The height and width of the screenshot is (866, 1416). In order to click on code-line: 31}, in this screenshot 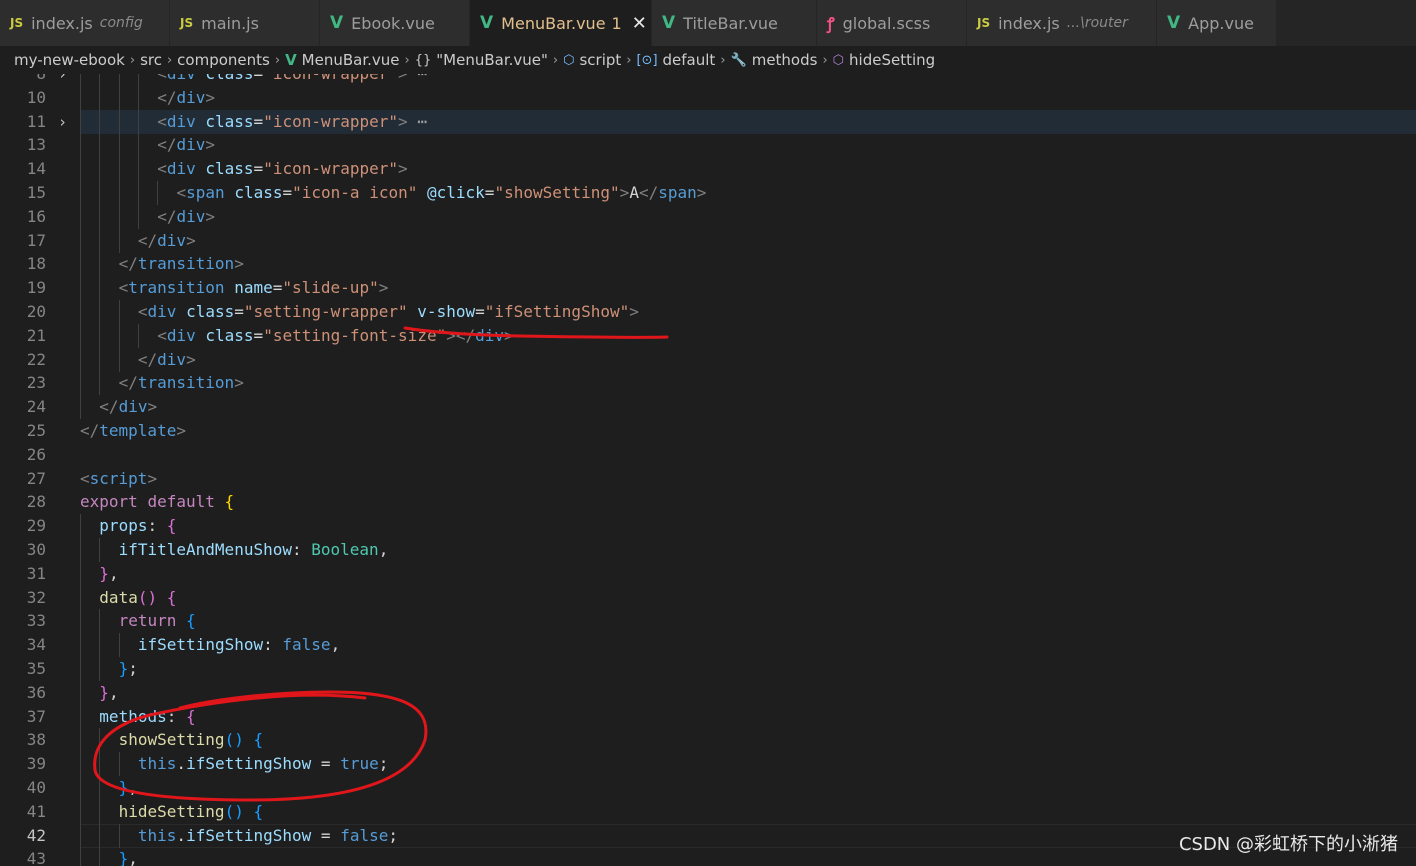, I will do `click(708, 573)`.